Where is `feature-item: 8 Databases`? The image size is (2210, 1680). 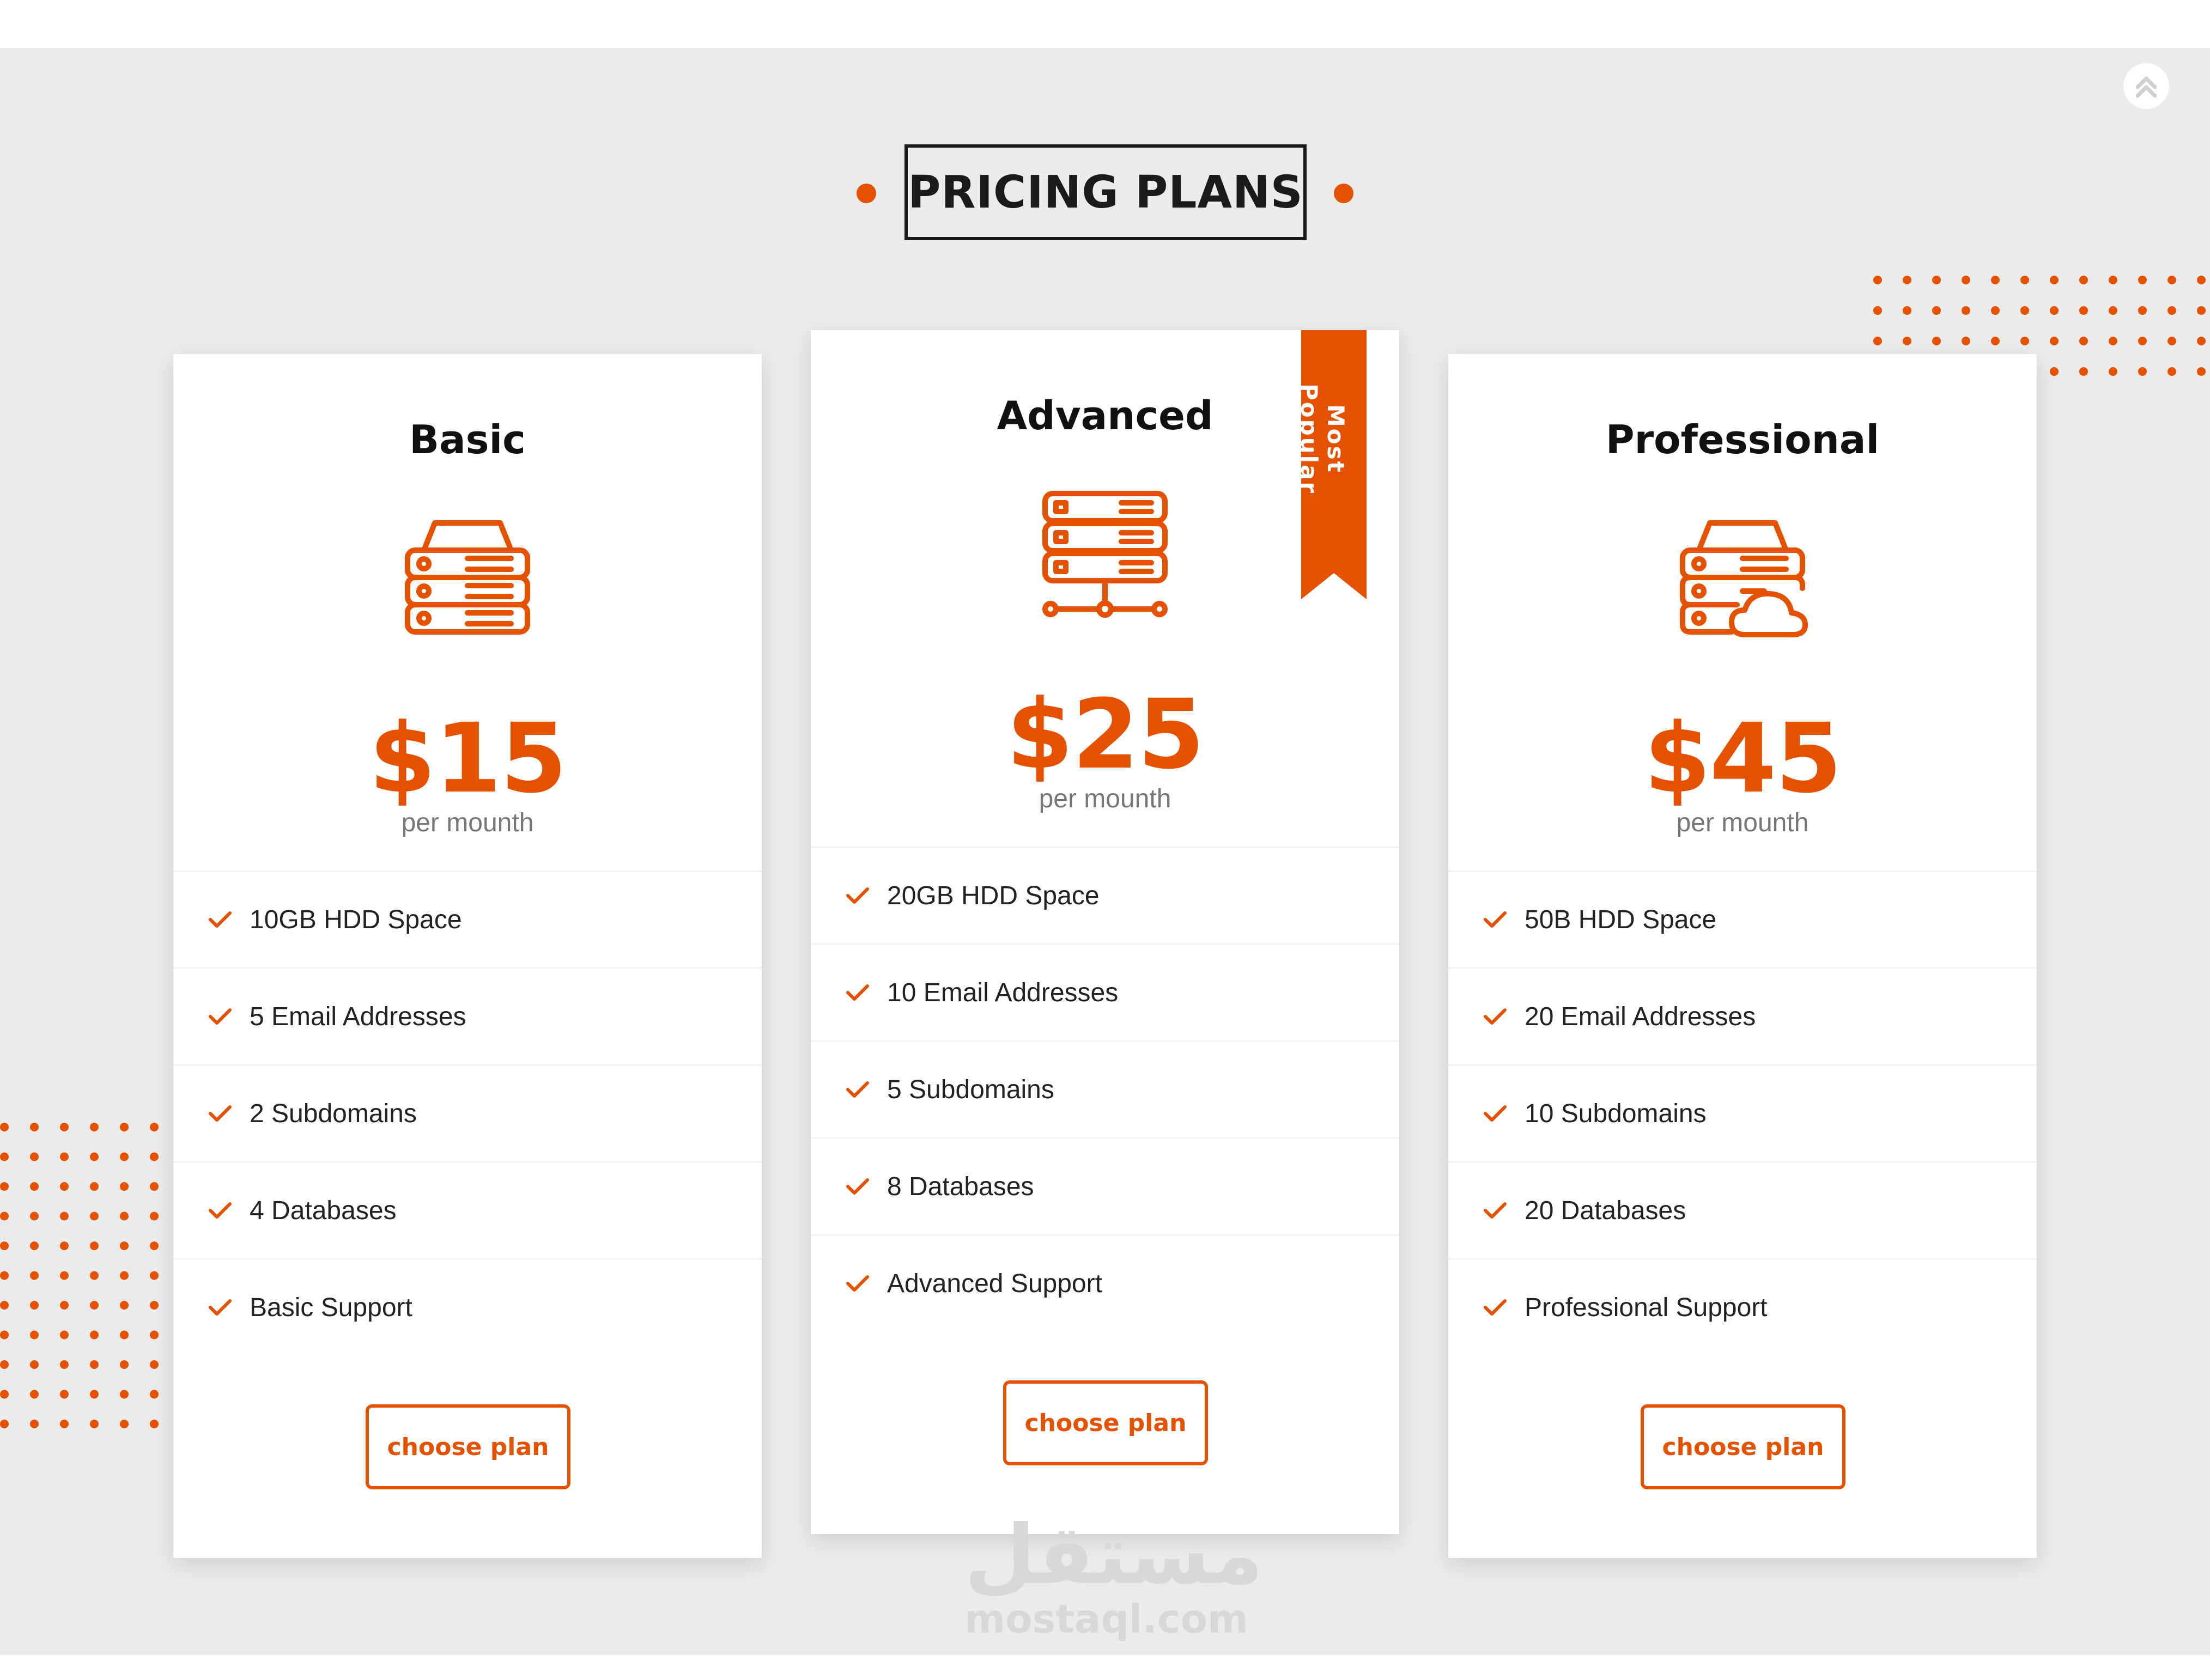
feature-item: 8 Databases is located at coordinates (1105, 1185).